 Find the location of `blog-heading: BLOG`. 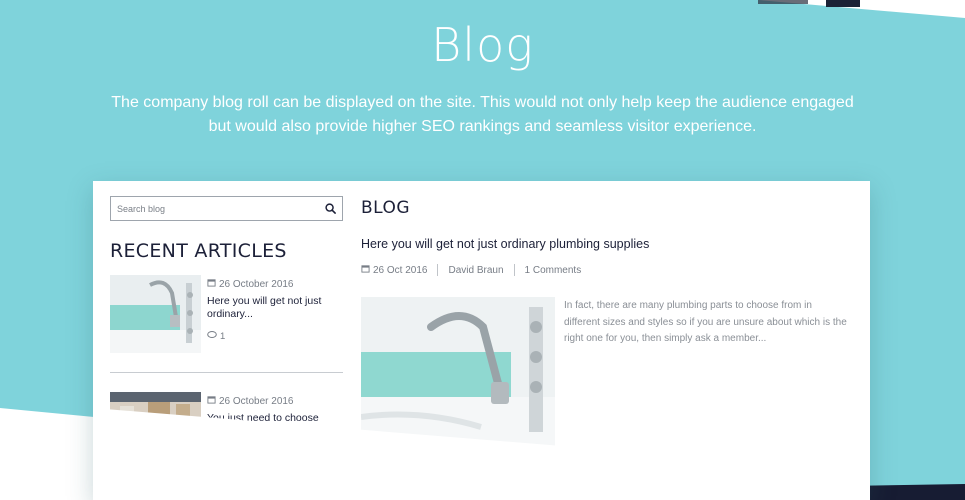

blog-heading: BLOG is located at coordinates (386, 208).